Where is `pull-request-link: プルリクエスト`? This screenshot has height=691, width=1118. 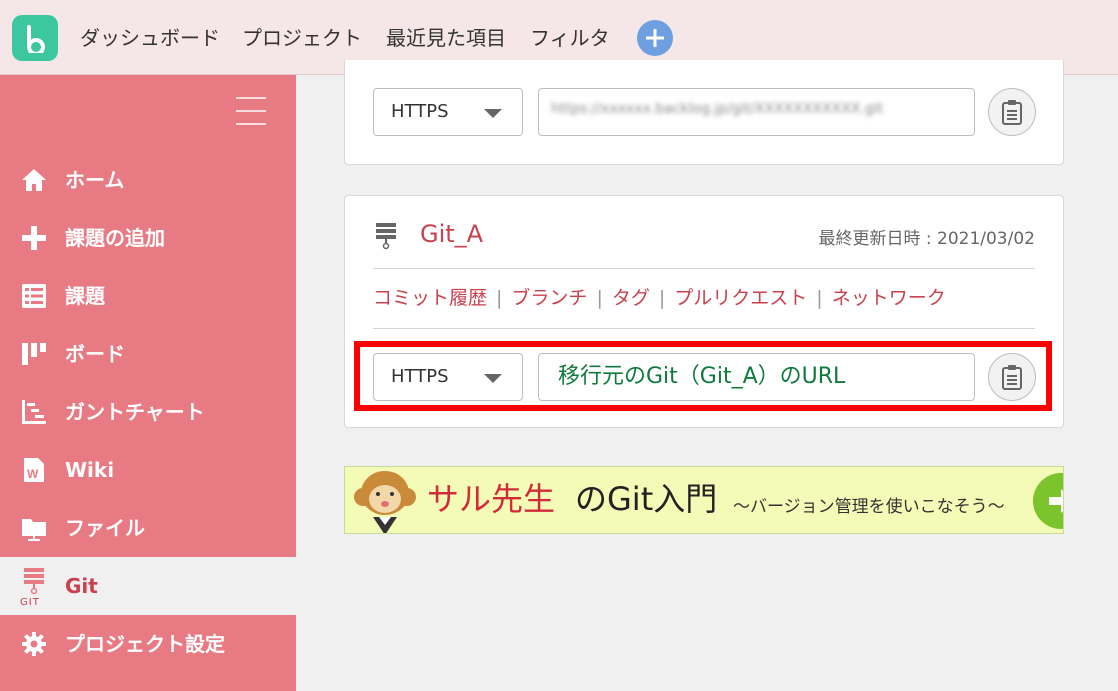
pull-request-link: プルリクエスト is located at coordinates (740, 298).